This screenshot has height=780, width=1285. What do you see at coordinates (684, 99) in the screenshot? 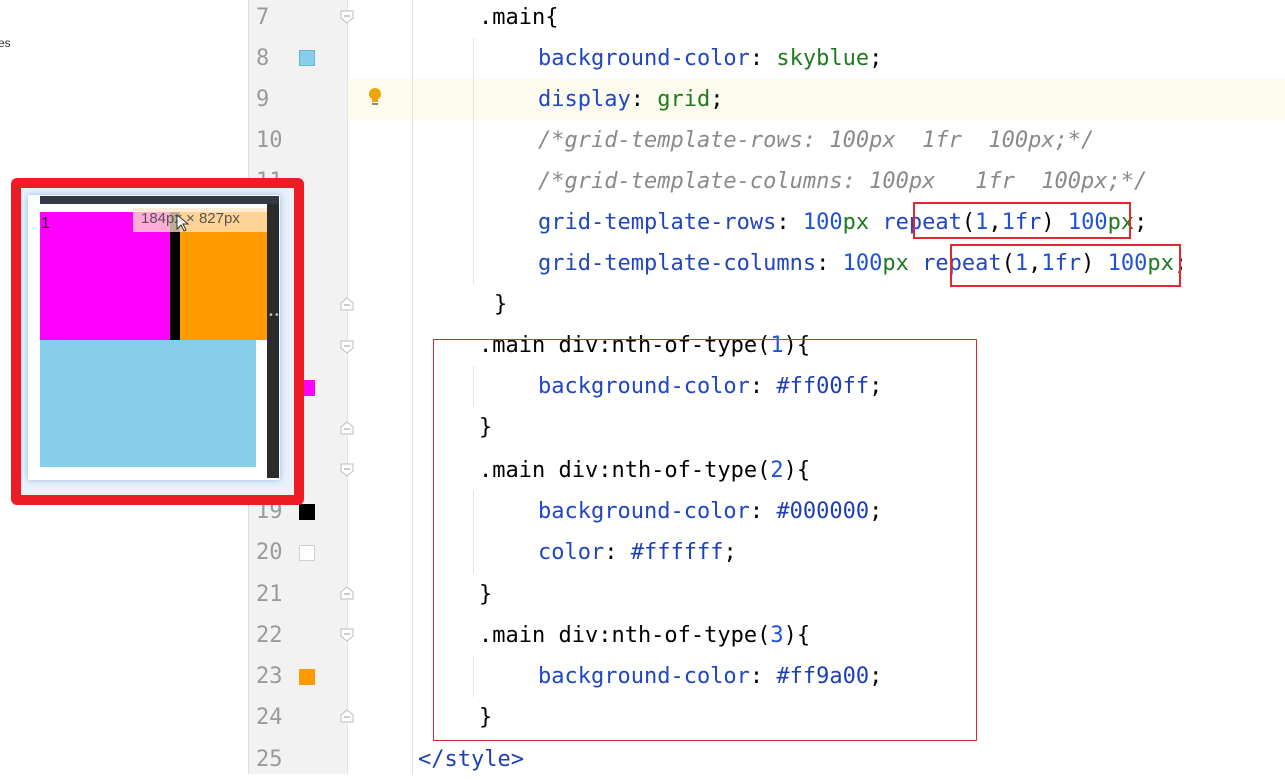
I see `css-value: grid` at bounding box center [684, 99].